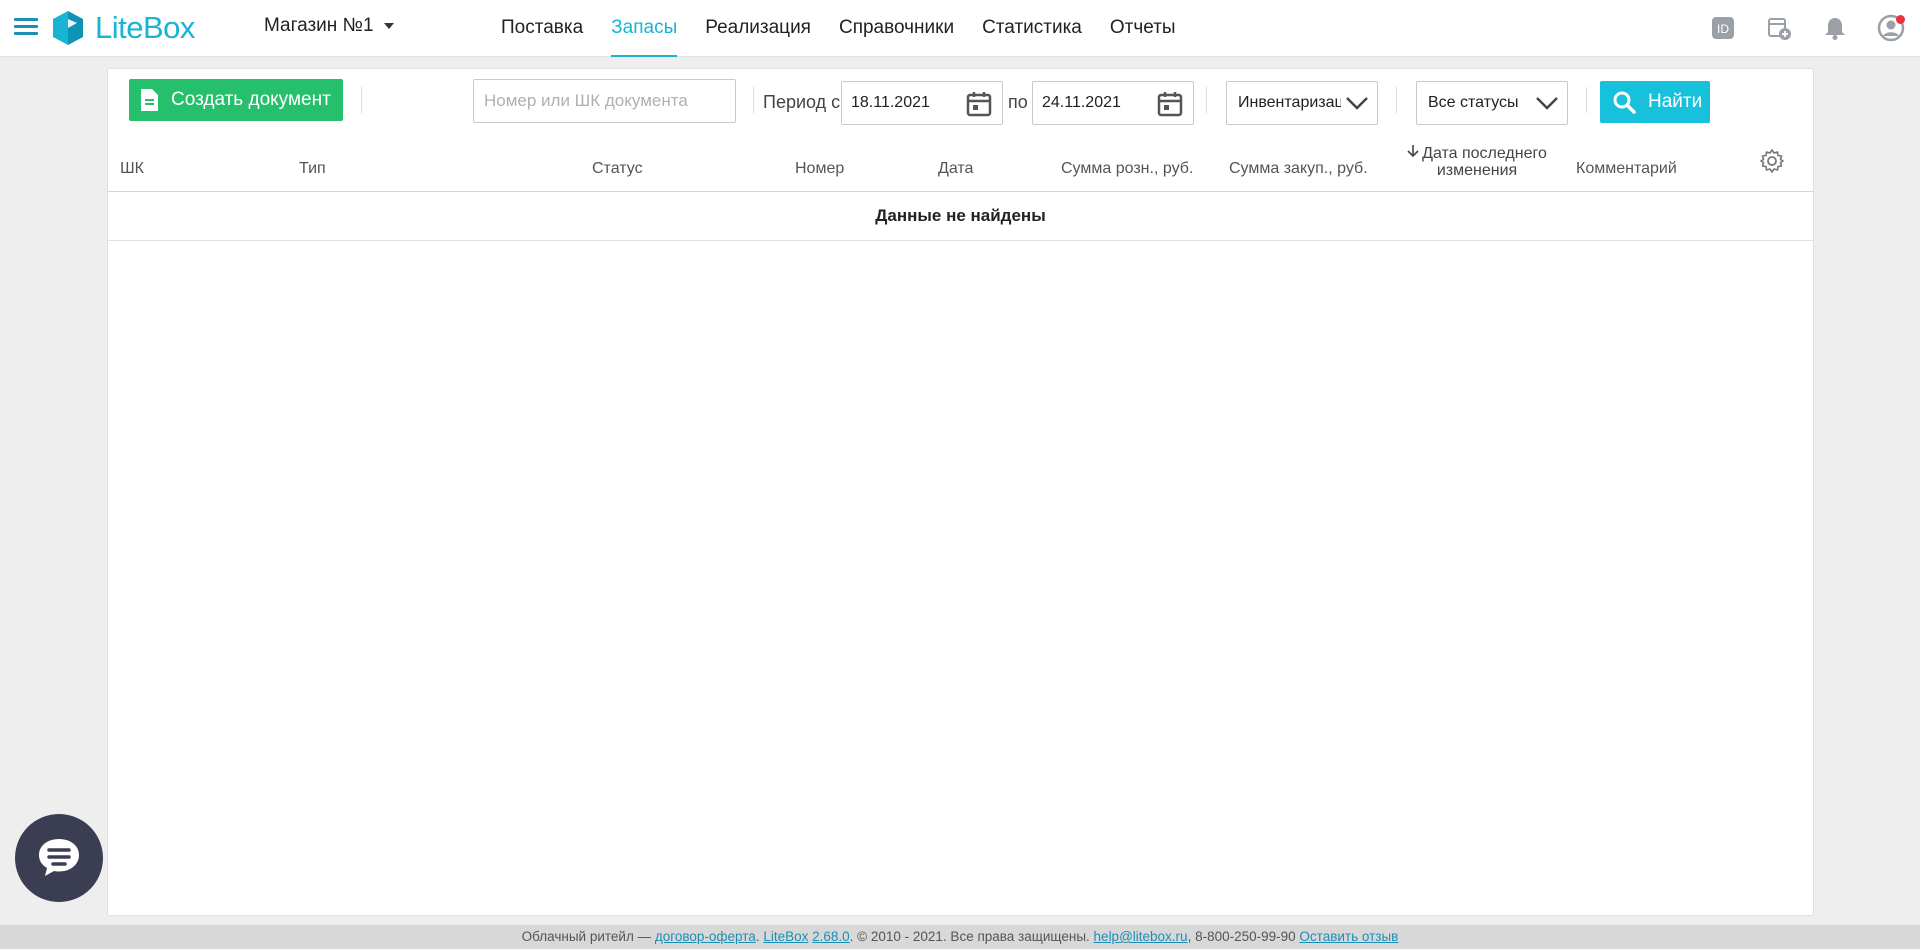  I want to click on col-number: Номер, so click(819, 169).